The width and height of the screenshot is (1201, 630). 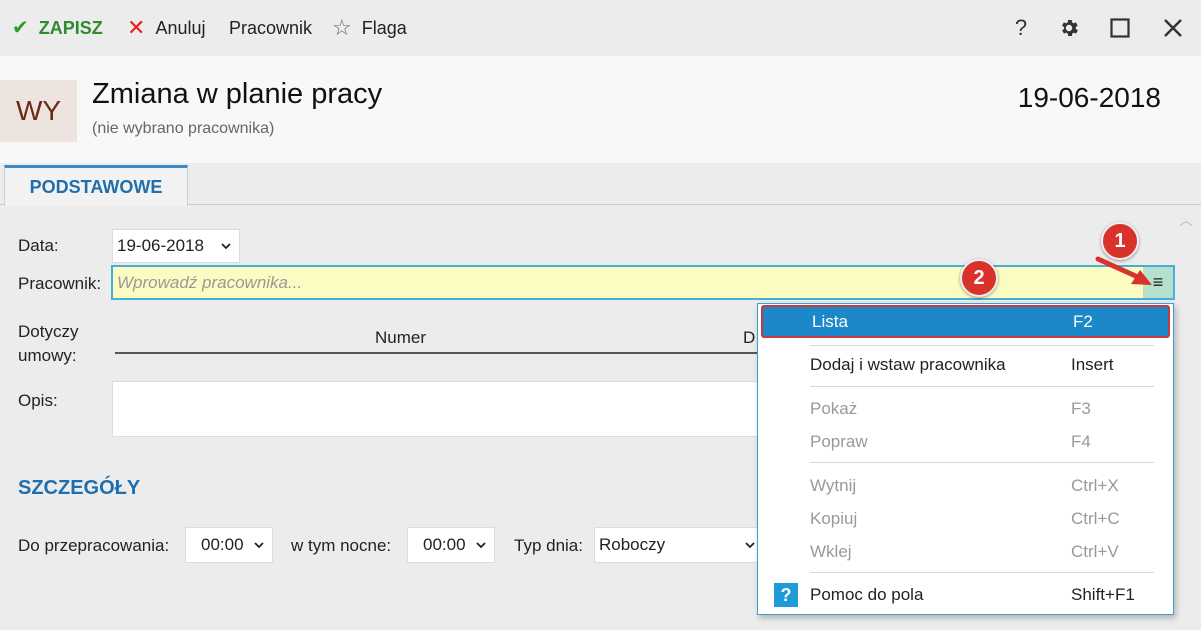 What do you see at coordinates (60, 283) in the screenshot?
I see `employee-label: Pracownik:` at bounding box center [60, 283].